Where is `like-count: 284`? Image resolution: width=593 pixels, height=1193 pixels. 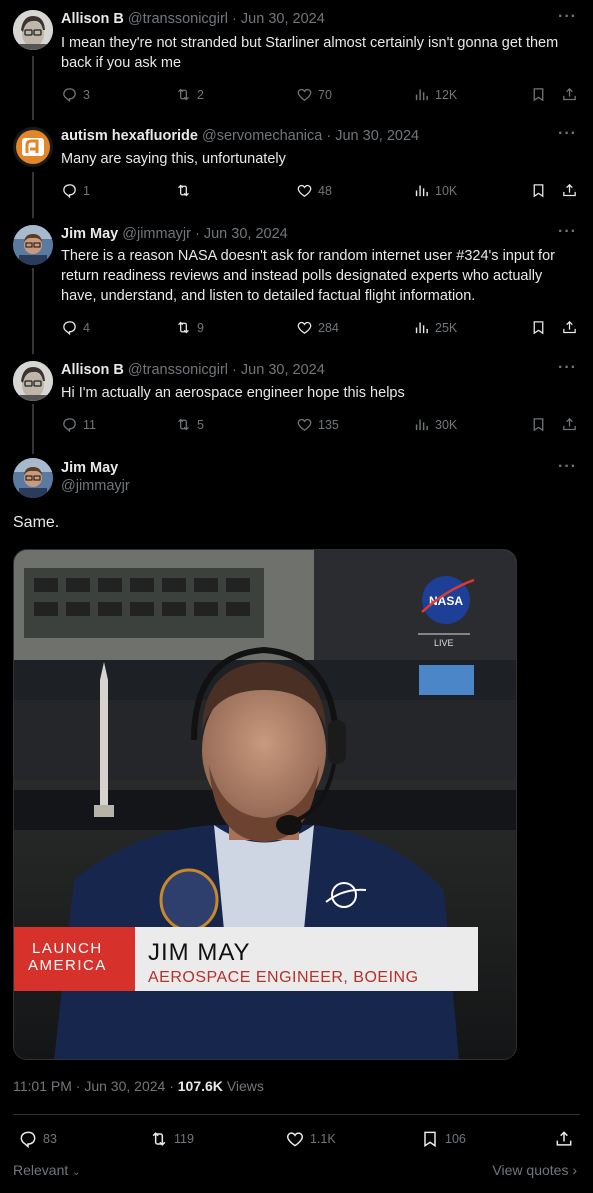 like-count: 284 is located at coordinates (328, 327).